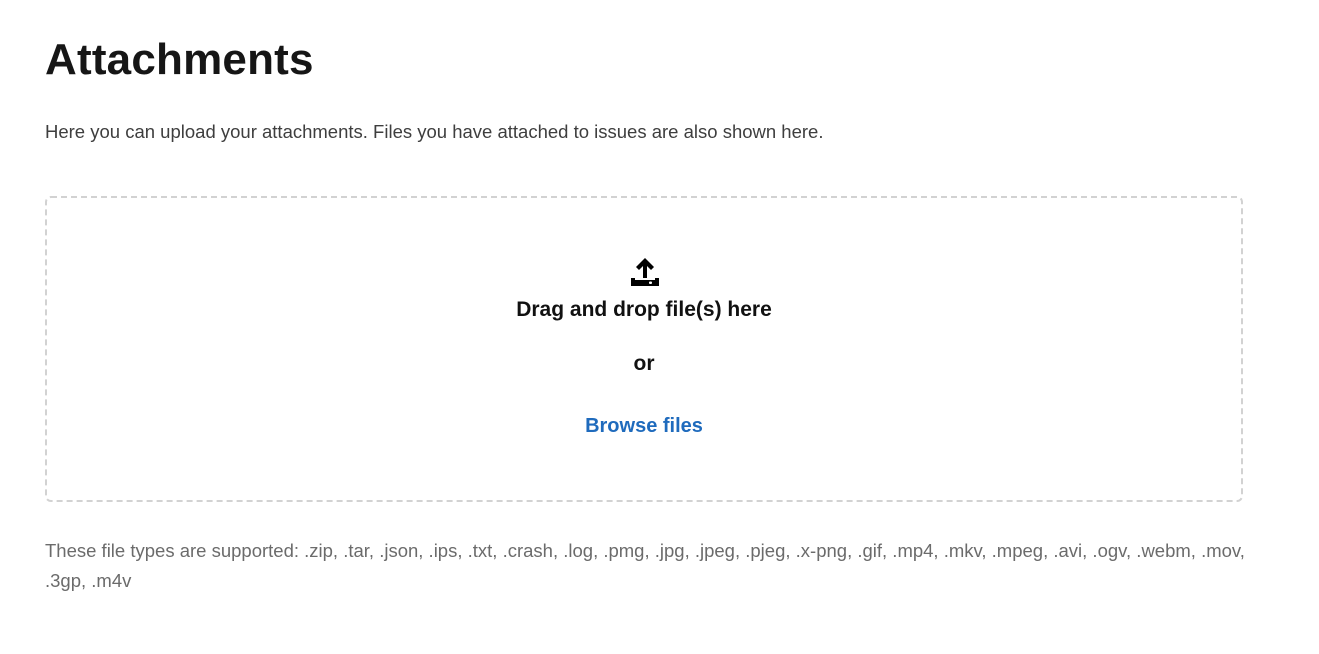 This screenshot has height=654, width=1319. I want to click on page-title: Attachments, so click(179, 59).